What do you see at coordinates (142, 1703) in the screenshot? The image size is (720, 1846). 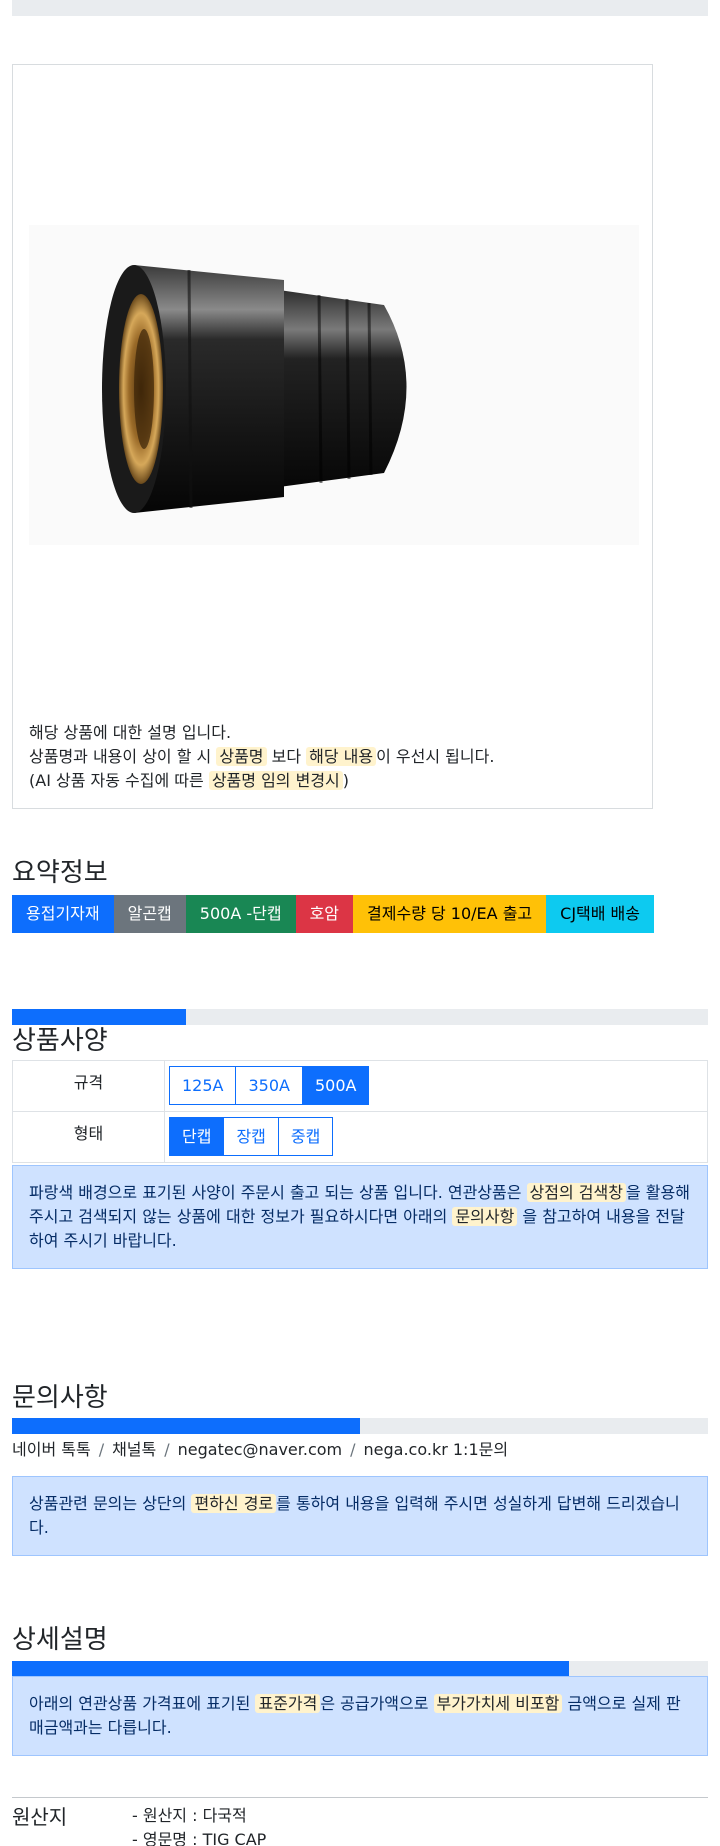 I see `notice-text: 아래의 연관상품 가격표에 표기된` at bounding box center [142, 1703].